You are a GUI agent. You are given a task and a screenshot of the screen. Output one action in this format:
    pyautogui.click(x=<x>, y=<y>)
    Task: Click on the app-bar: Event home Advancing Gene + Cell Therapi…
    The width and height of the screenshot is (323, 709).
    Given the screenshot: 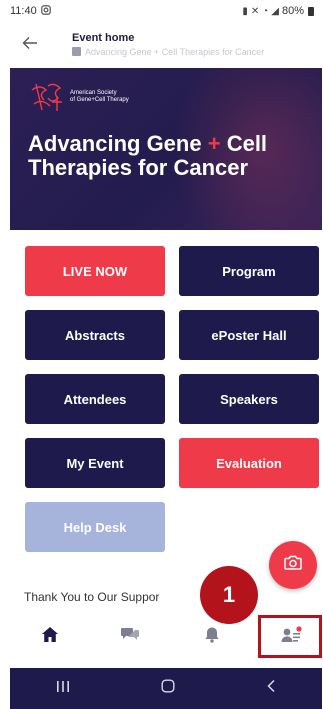 What is the action you would take?
    pyautogui.click(x=161, y=44)
    